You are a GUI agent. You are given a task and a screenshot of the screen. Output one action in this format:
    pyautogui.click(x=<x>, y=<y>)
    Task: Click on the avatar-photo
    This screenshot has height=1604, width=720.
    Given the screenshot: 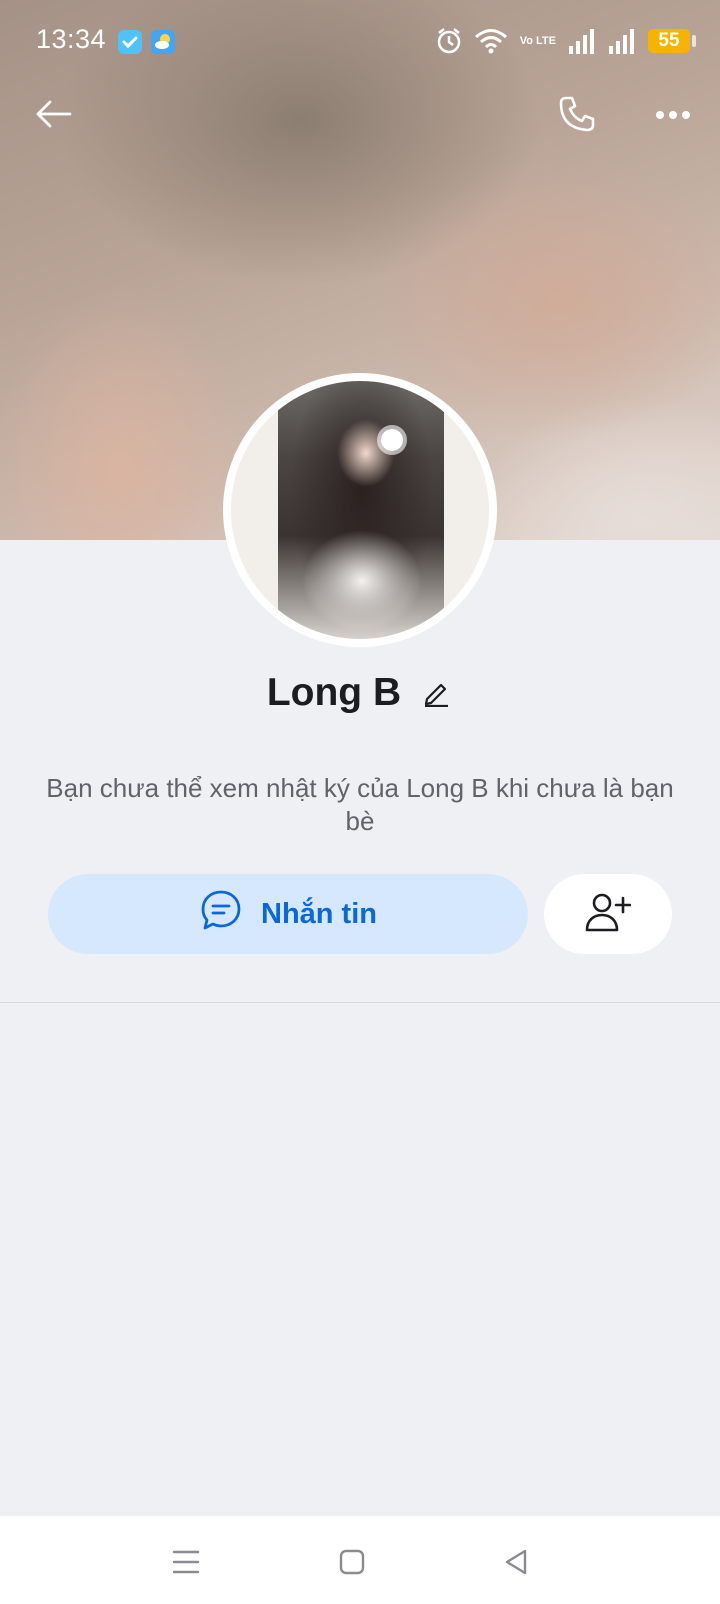 What is the action you would take?
    pyautogui.click(x=361, y=510)
    